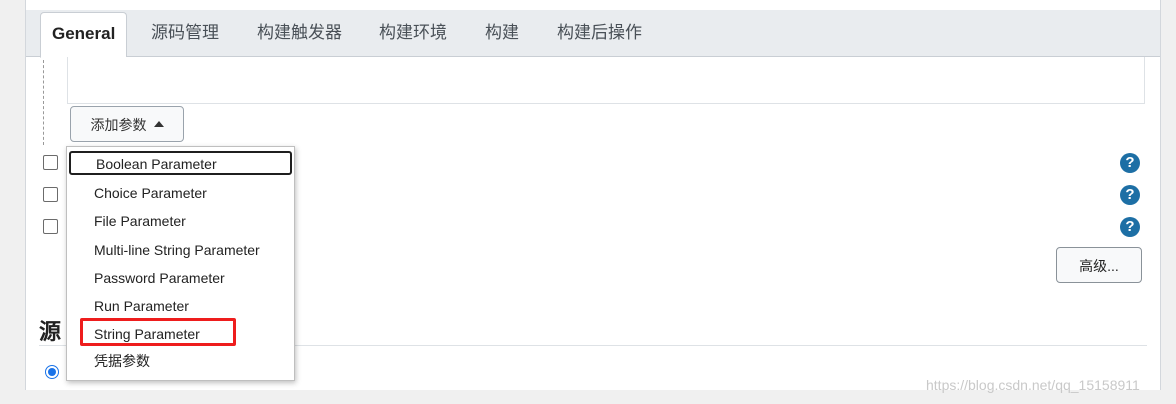 The width and height of the screenshot is (1176, 404). I want to click on source-section-title: 源, so click(50, 331).